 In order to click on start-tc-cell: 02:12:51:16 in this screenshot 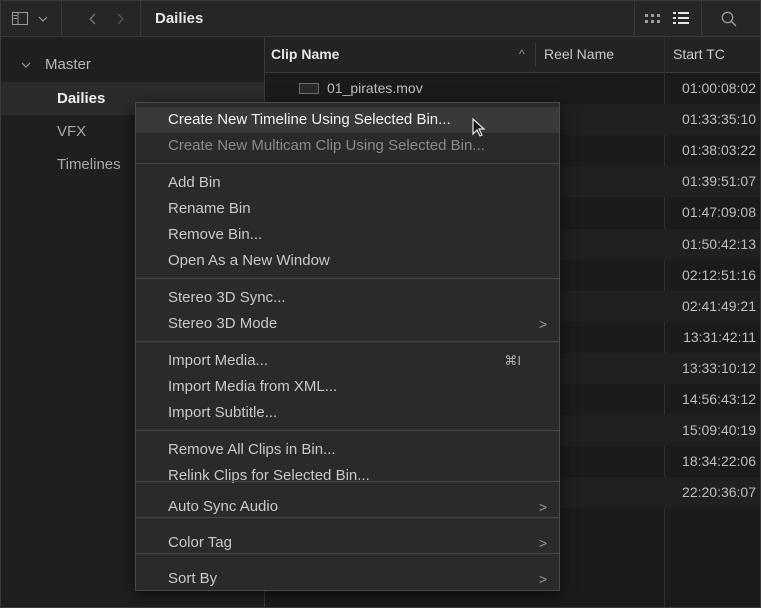, I will do `click(719, 274)`.